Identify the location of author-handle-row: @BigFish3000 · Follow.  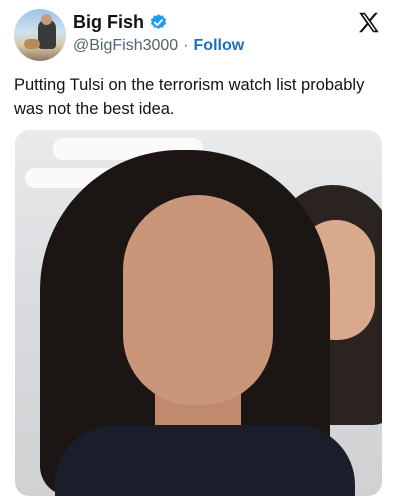
(158, 46).